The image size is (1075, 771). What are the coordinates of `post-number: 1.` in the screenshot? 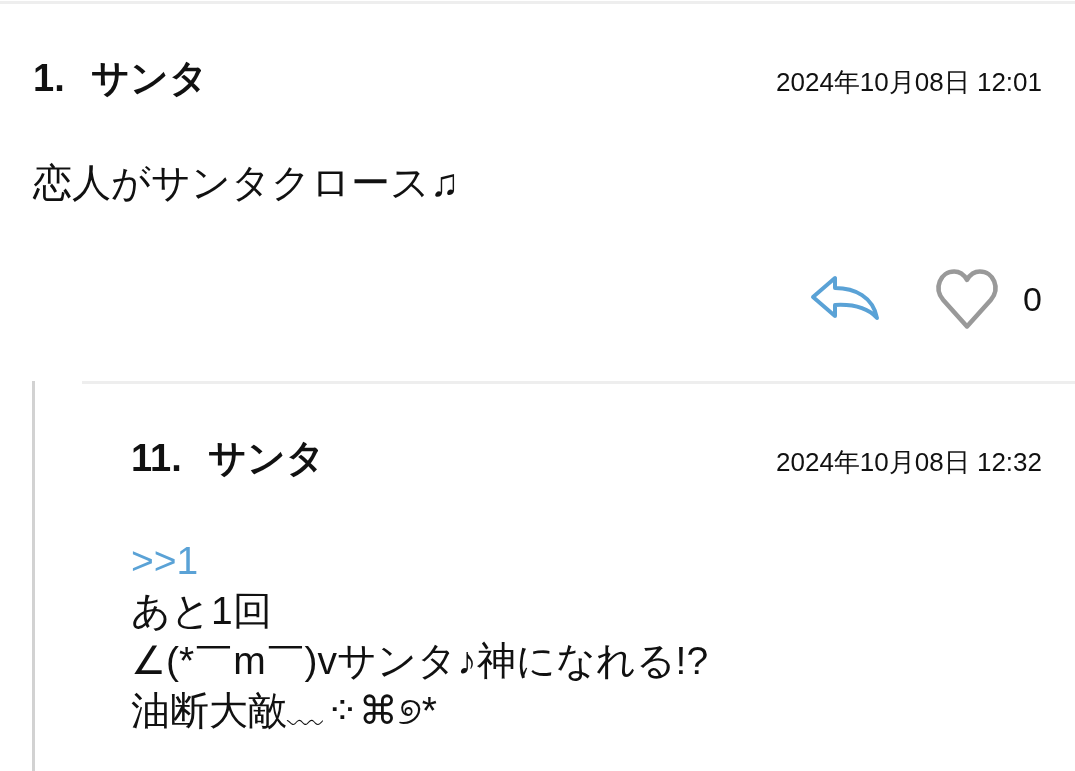 It's located at (49, 78).